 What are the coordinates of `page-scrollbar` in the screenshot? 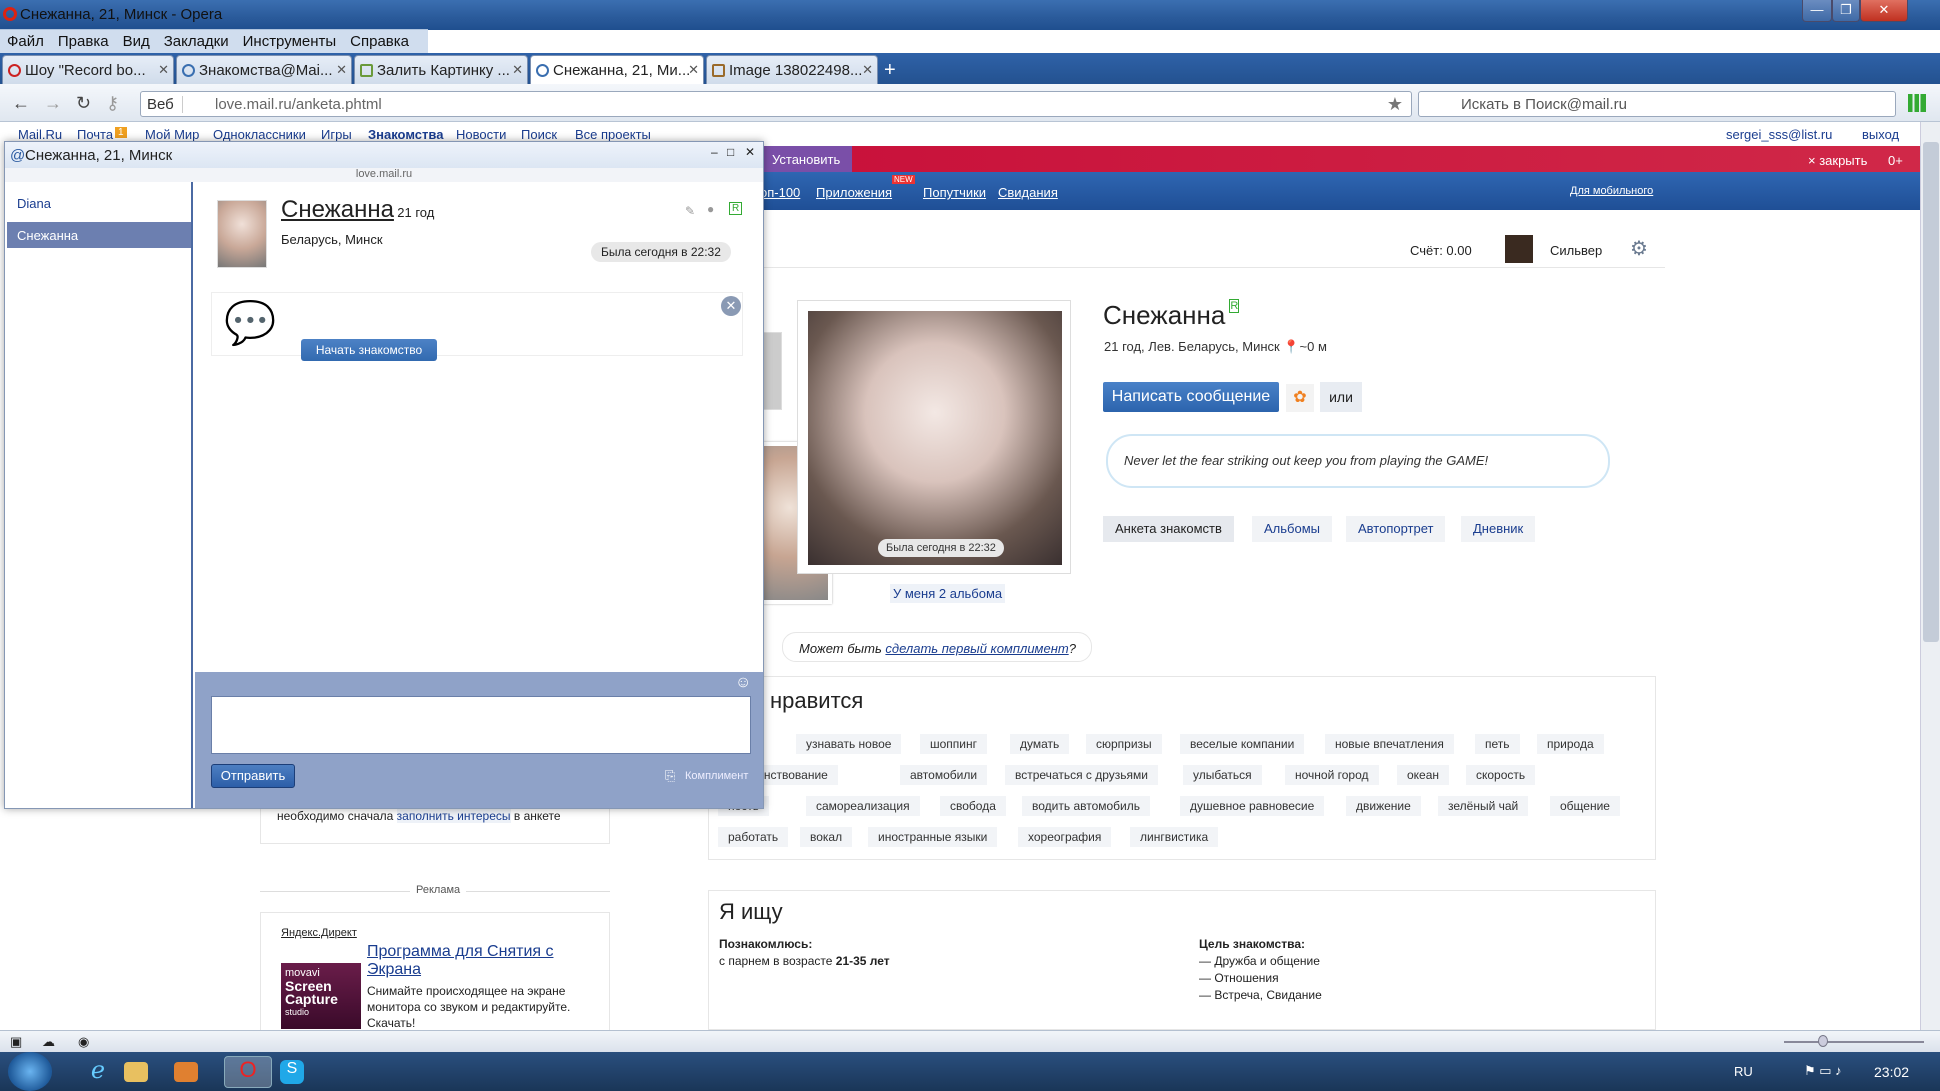 It's located at (1930, 576).